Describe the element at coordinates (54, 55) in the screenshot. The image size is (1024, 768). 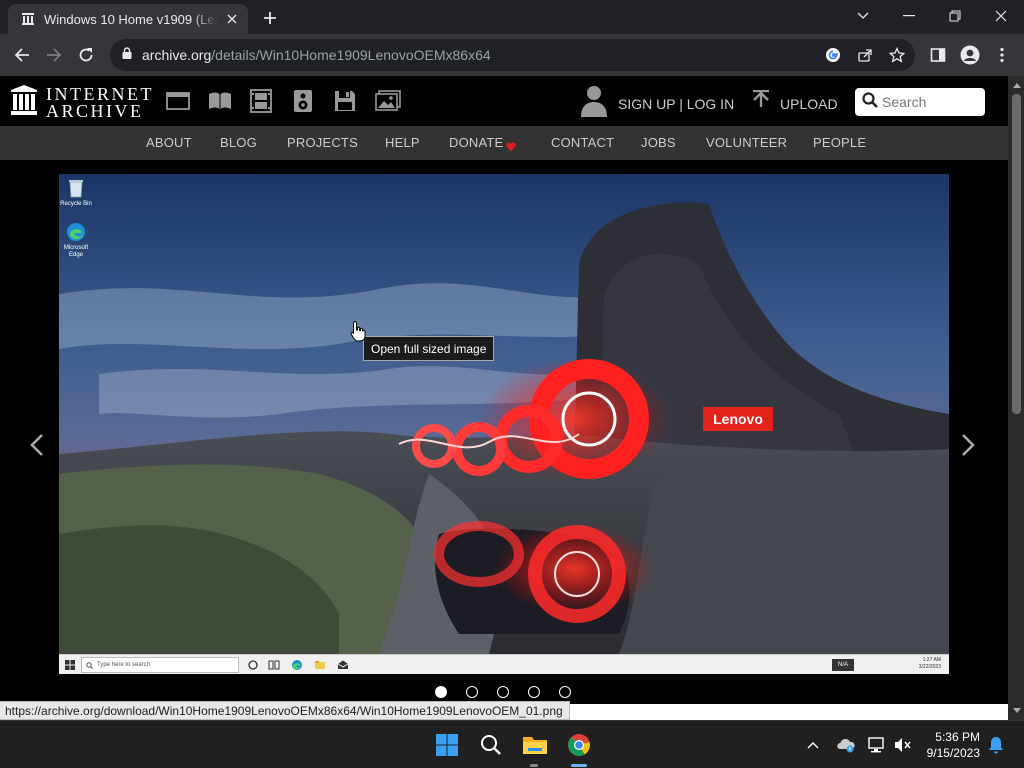
I see `forward-arrow-icon` at that location.